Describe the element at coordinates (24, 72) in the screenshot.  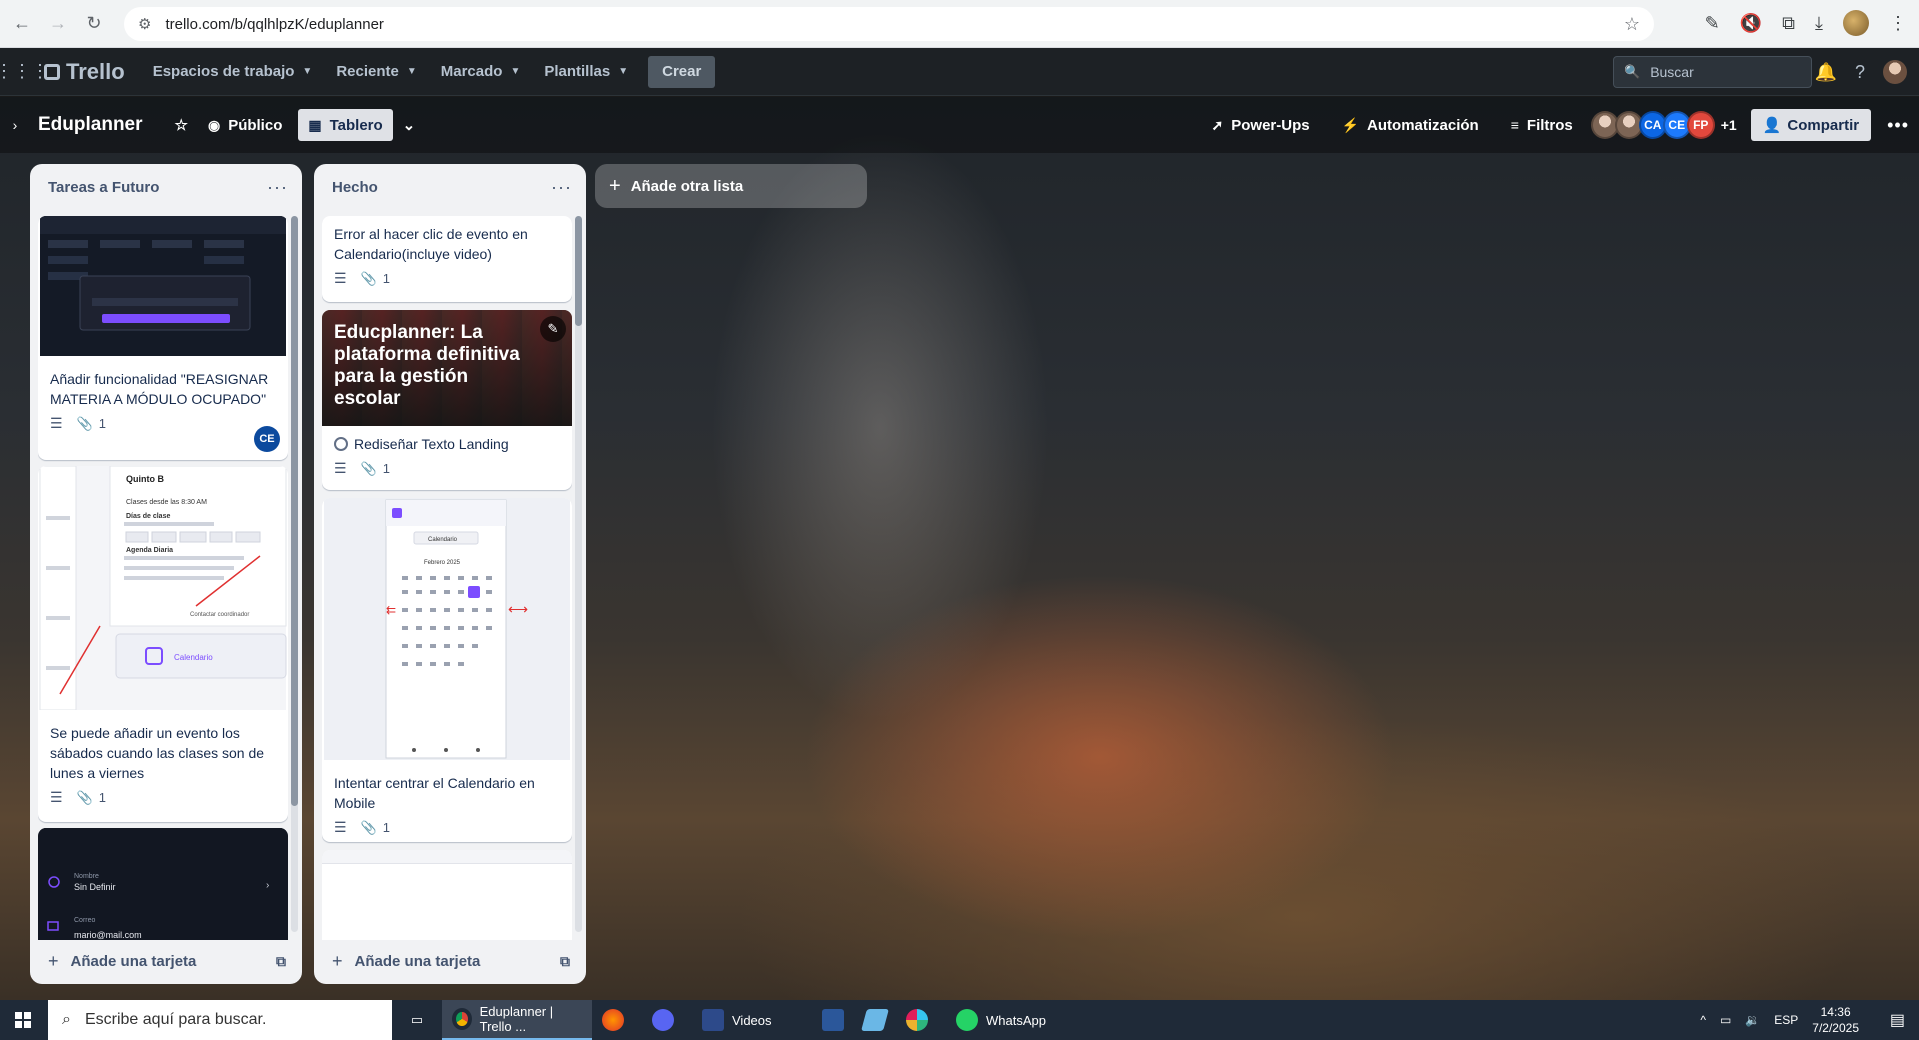
I see `app-switcher-icon: ⋮⋮⋮` at that location.